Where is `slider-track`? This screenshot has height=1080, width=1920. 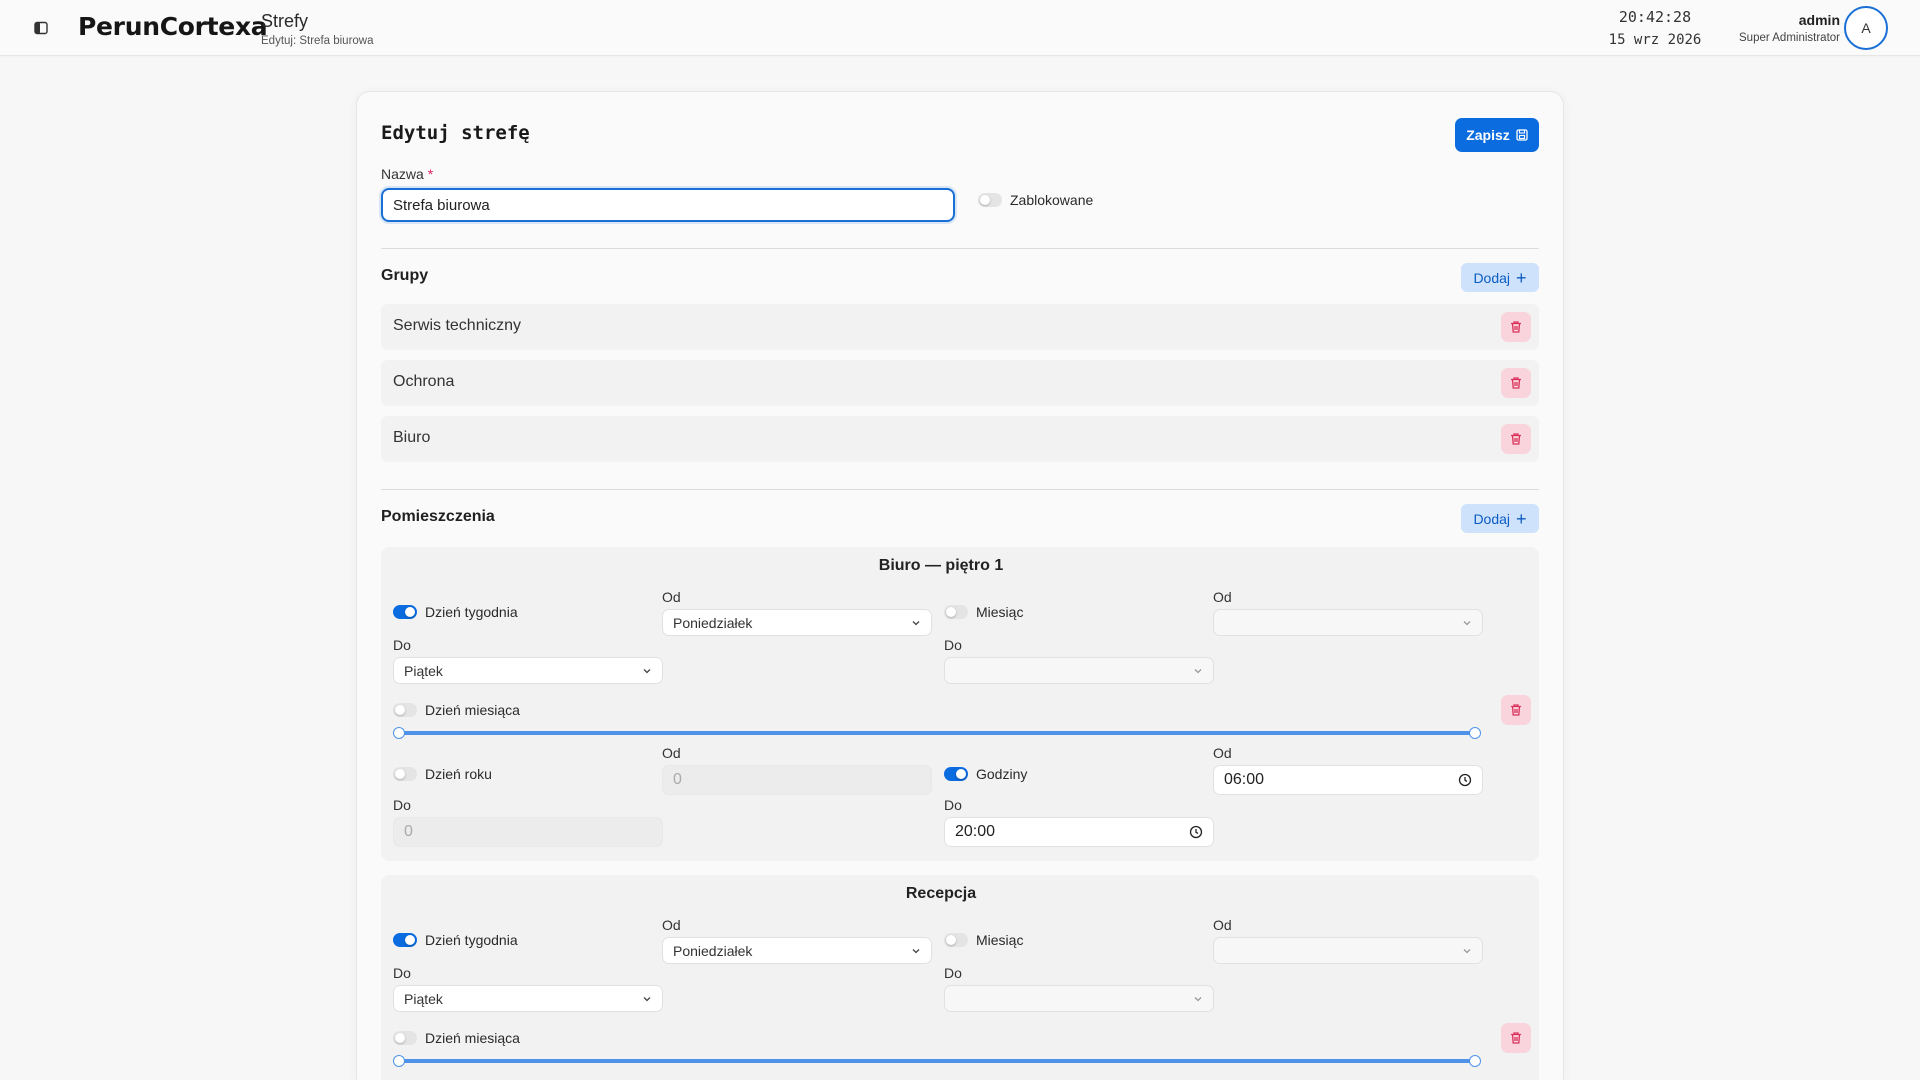 slider-track is located at coordinates (937, 1061).